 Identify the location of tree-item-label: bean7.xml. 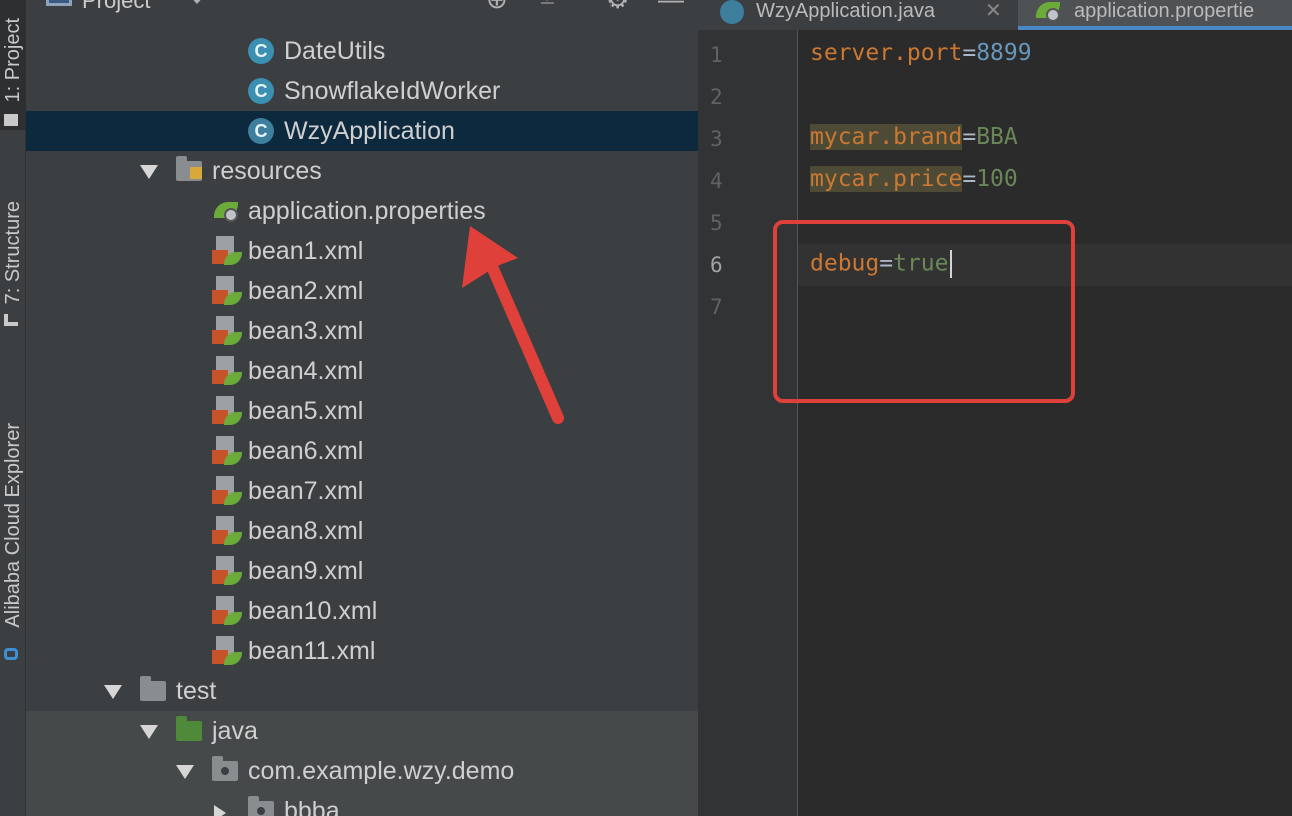
(306, 491).